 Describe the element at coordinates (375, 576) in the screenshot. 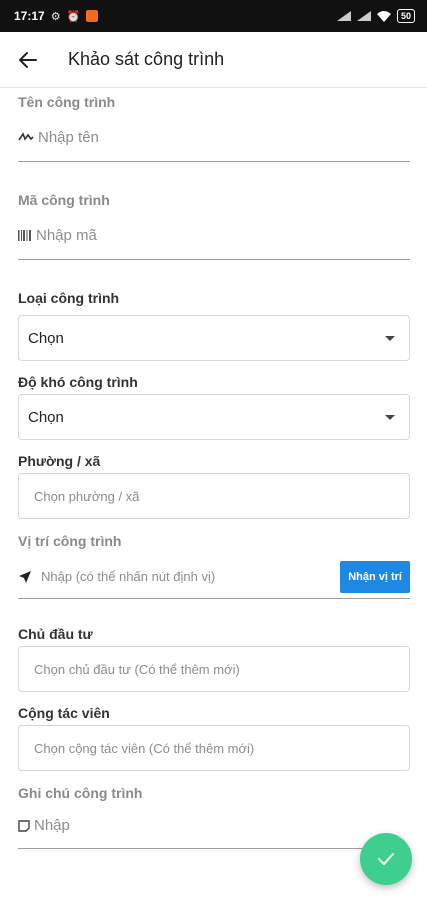

I see `get-location-button: Nhận vị trí` at that location.